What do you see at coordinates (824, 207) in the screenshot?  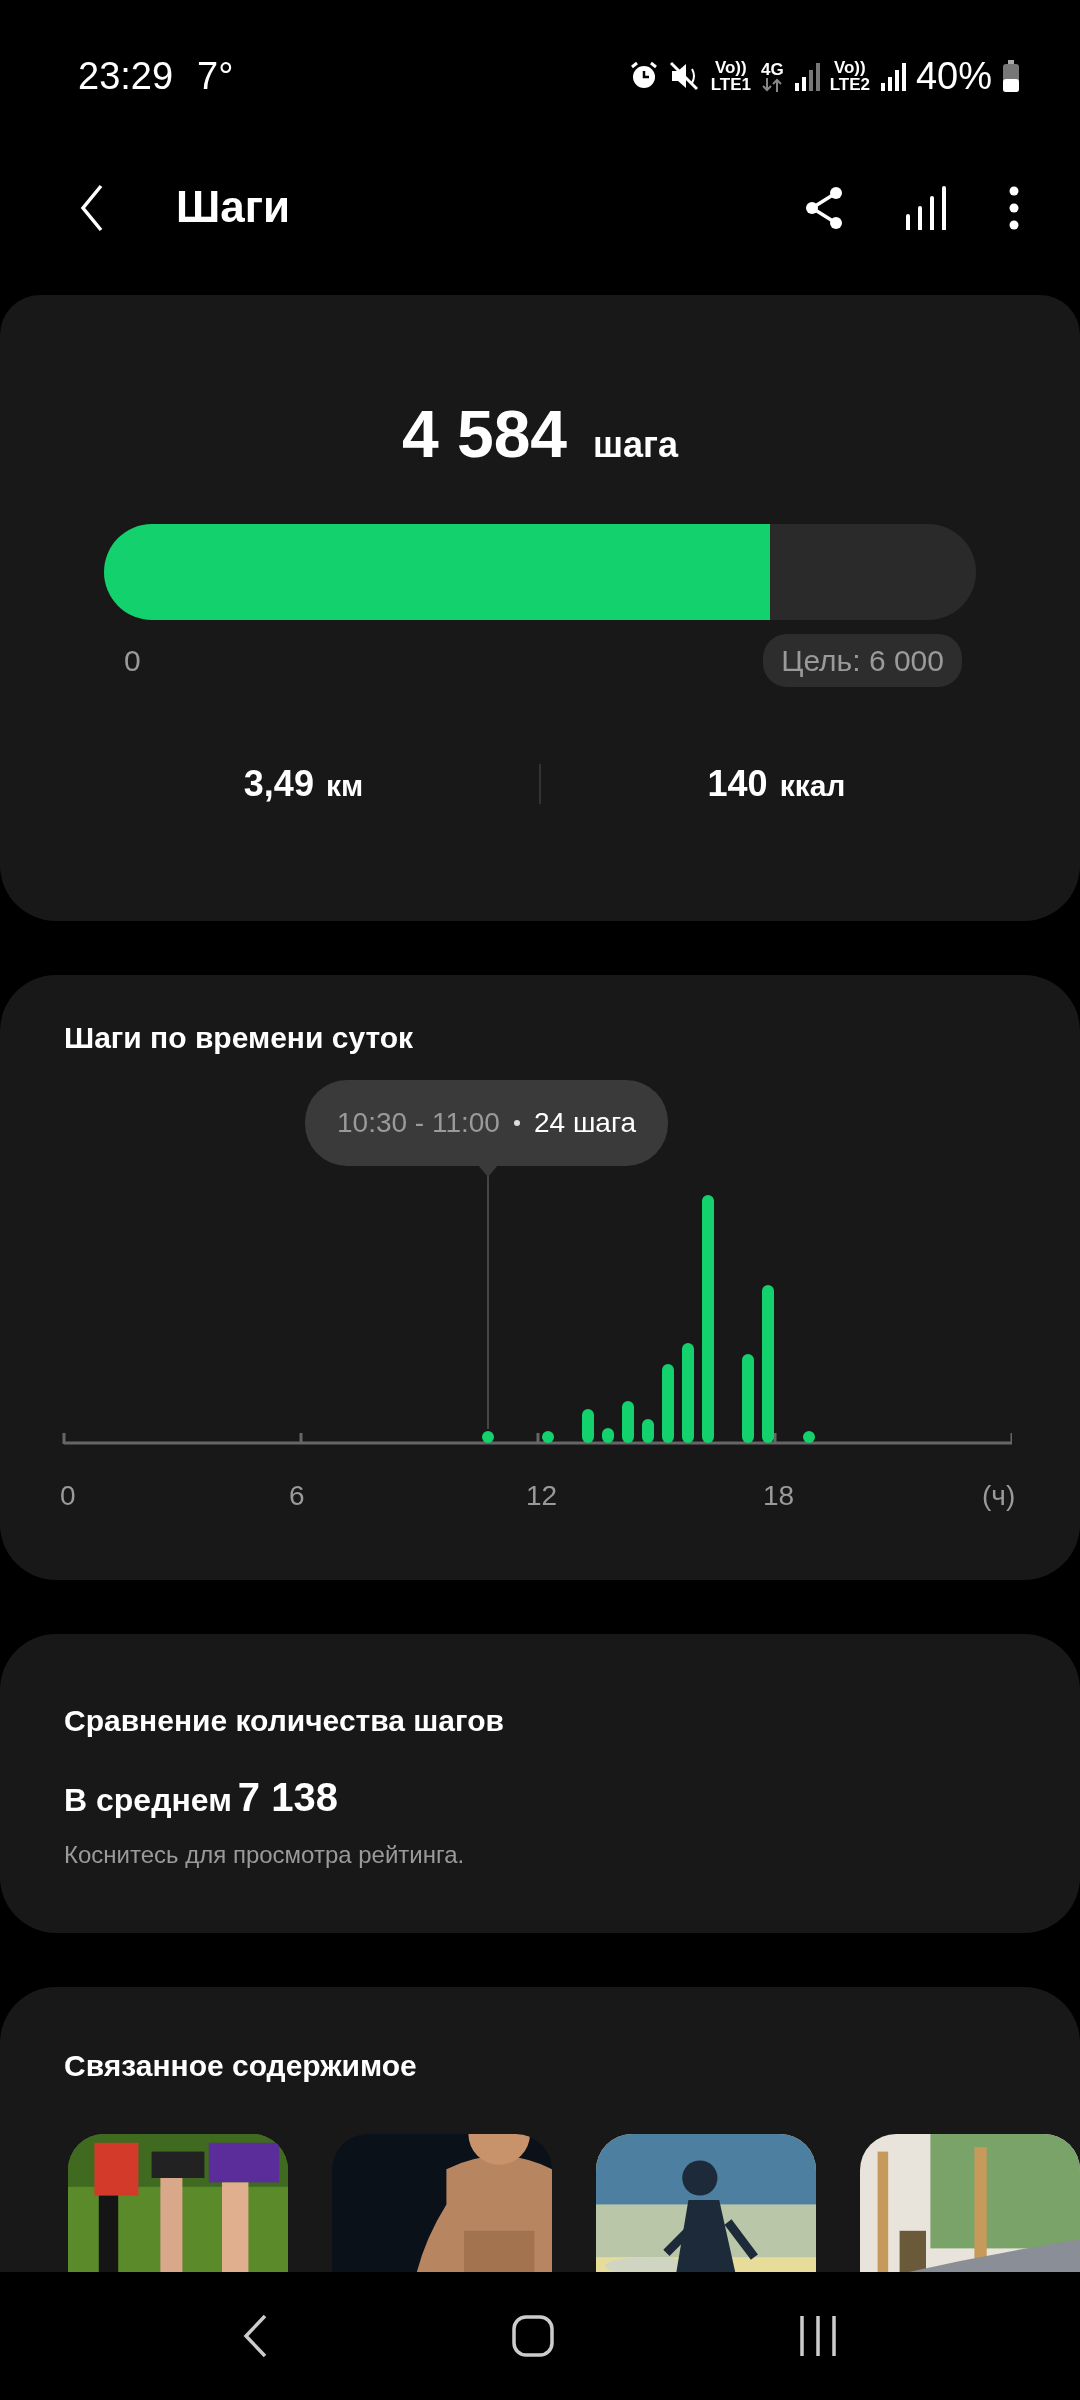 I see `share-icon` at bounding box center [824, 207].